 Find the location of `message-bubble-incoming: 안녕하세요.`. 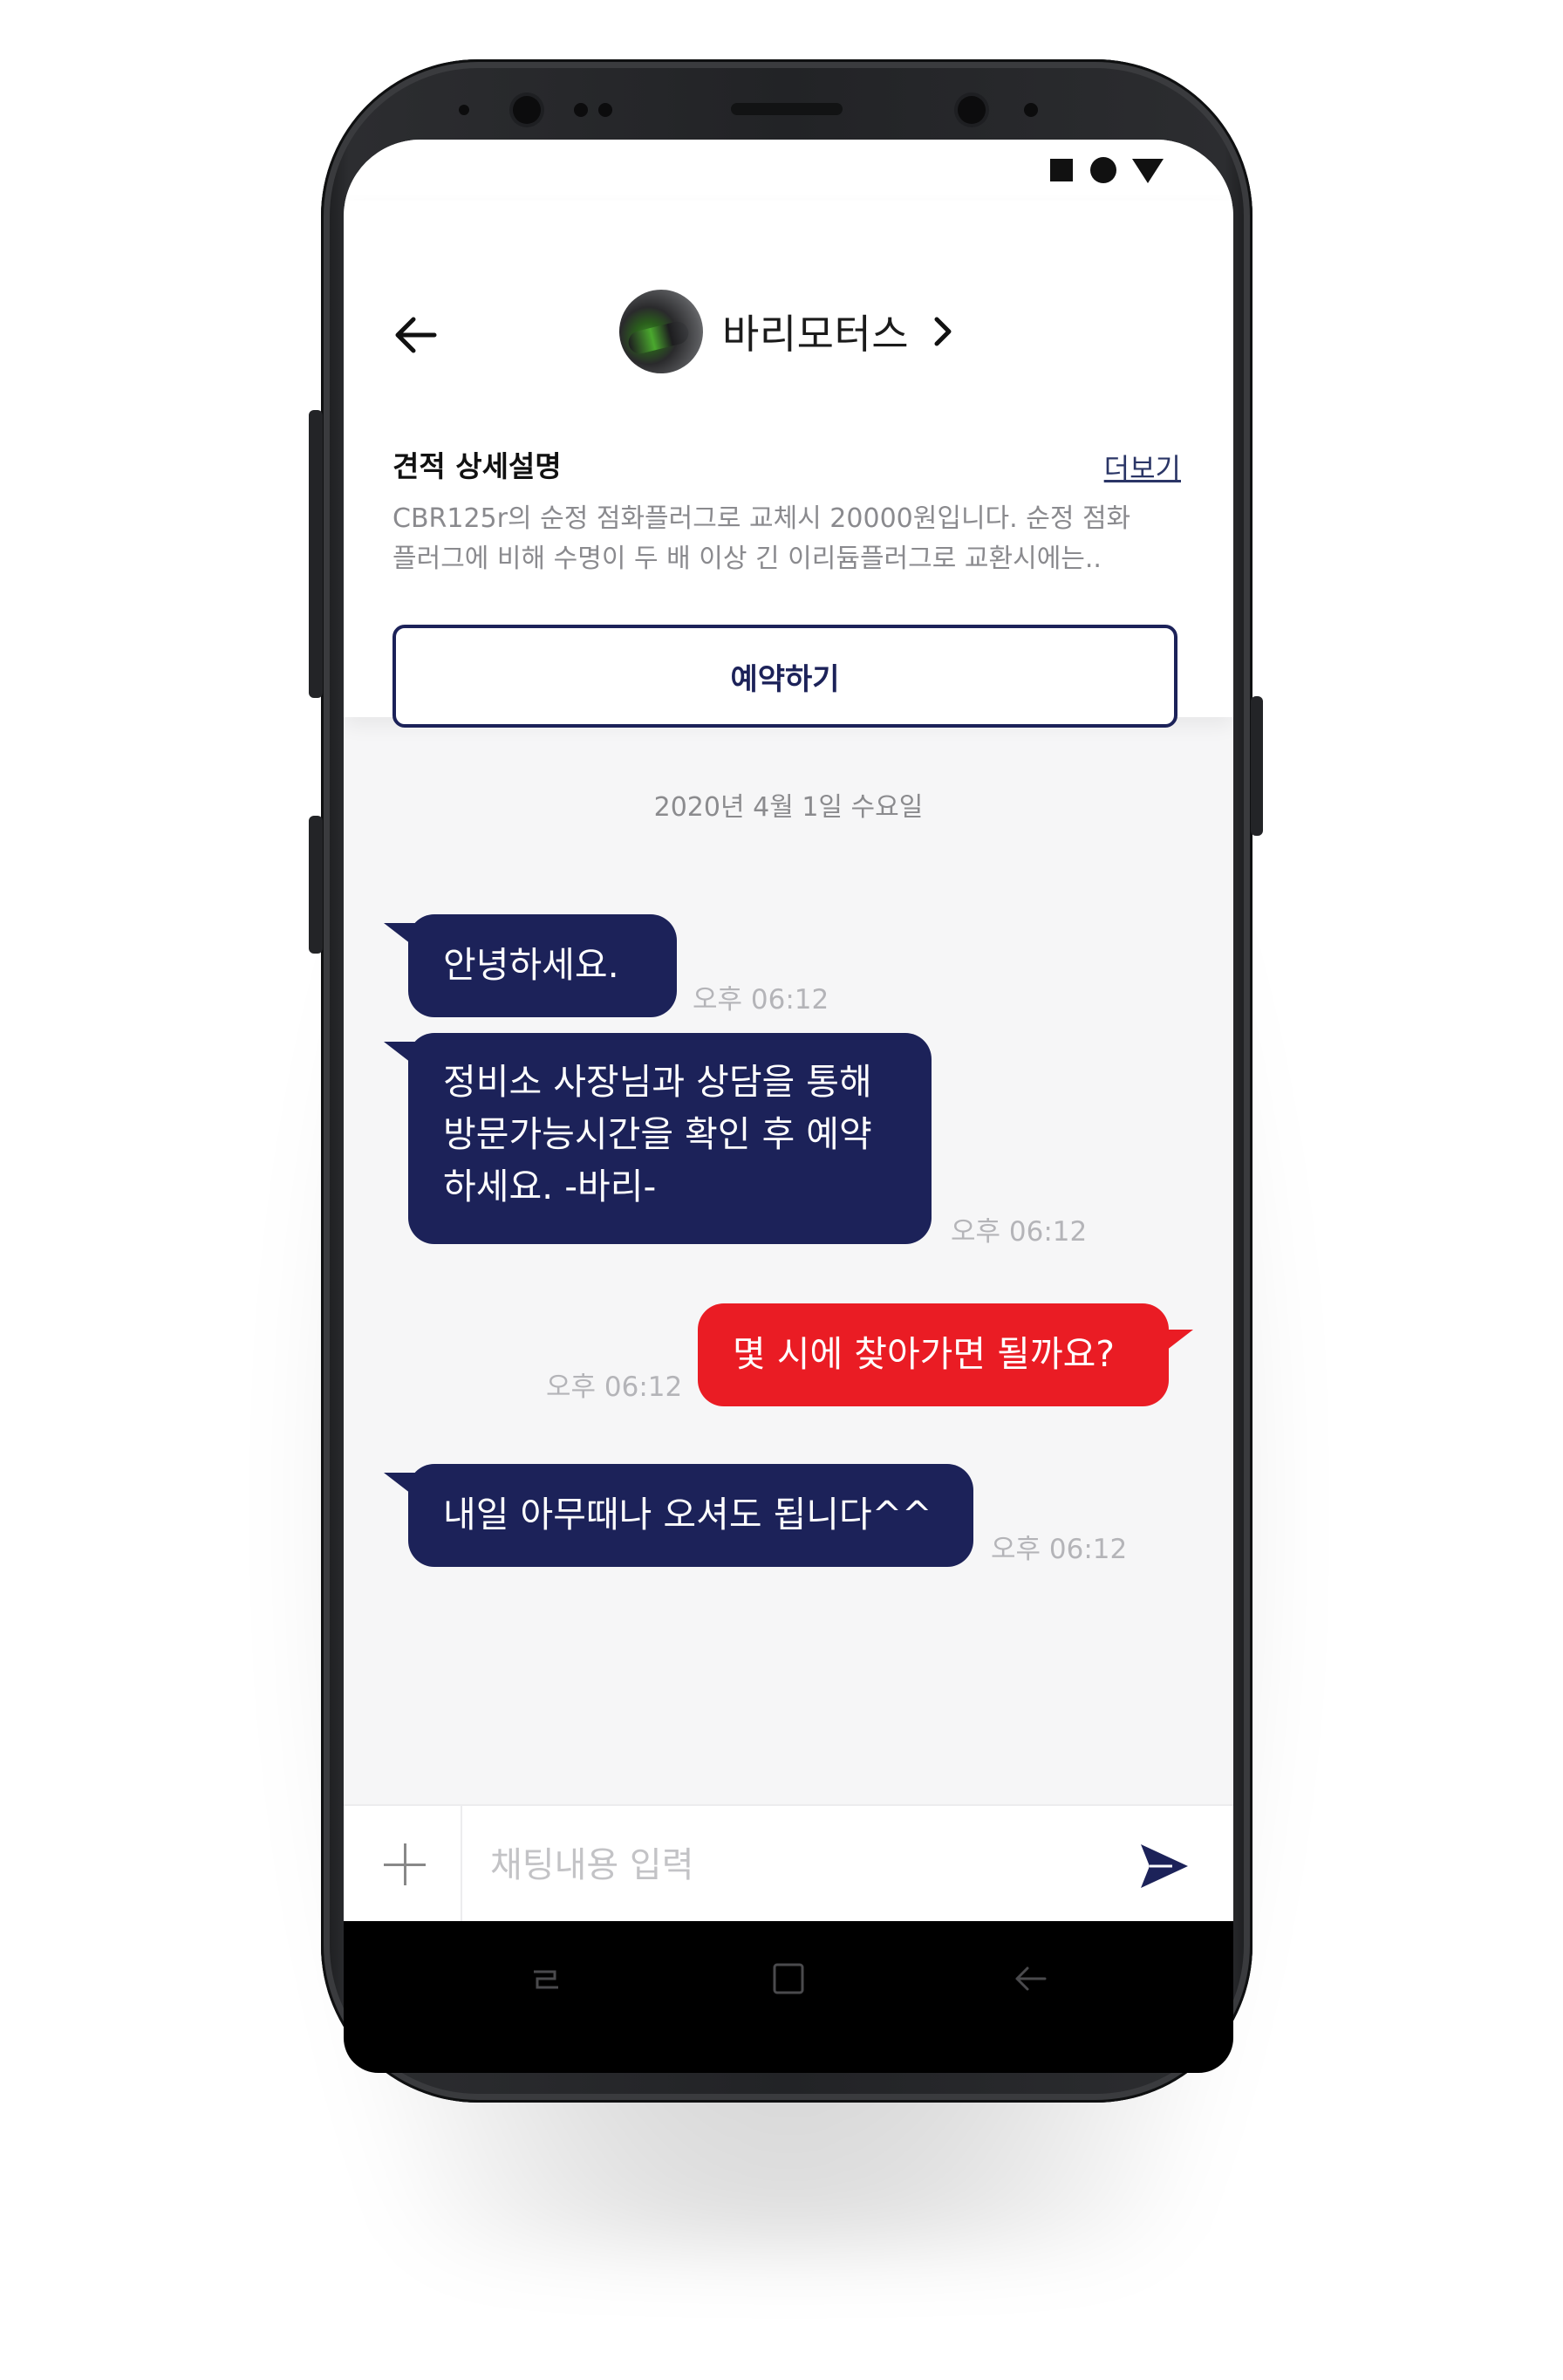

message-bubble-incoming: 안녕하세요. is located at coordinates (530, 965).